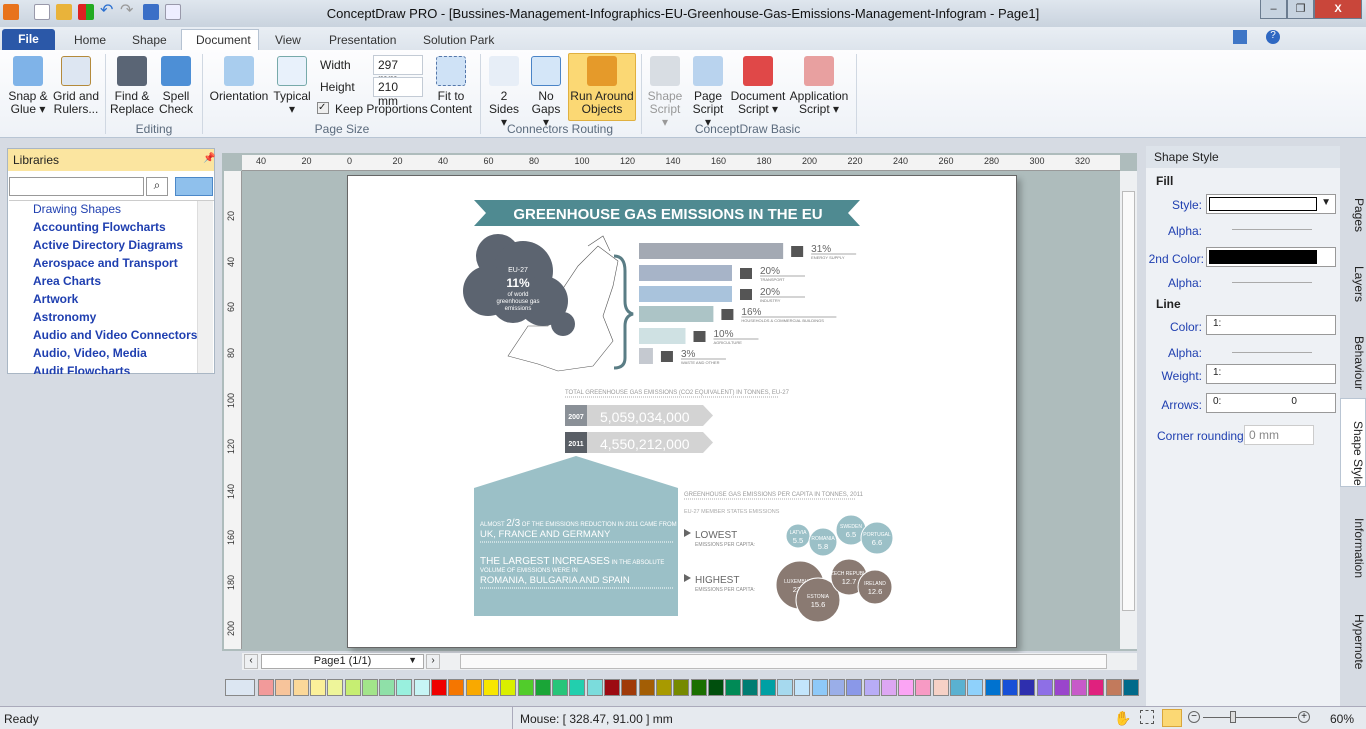 Image resolution: width=1366 pixels, height=729 pixels. I want to click on page-script-button: Page Script ▾, so click(708, 91).